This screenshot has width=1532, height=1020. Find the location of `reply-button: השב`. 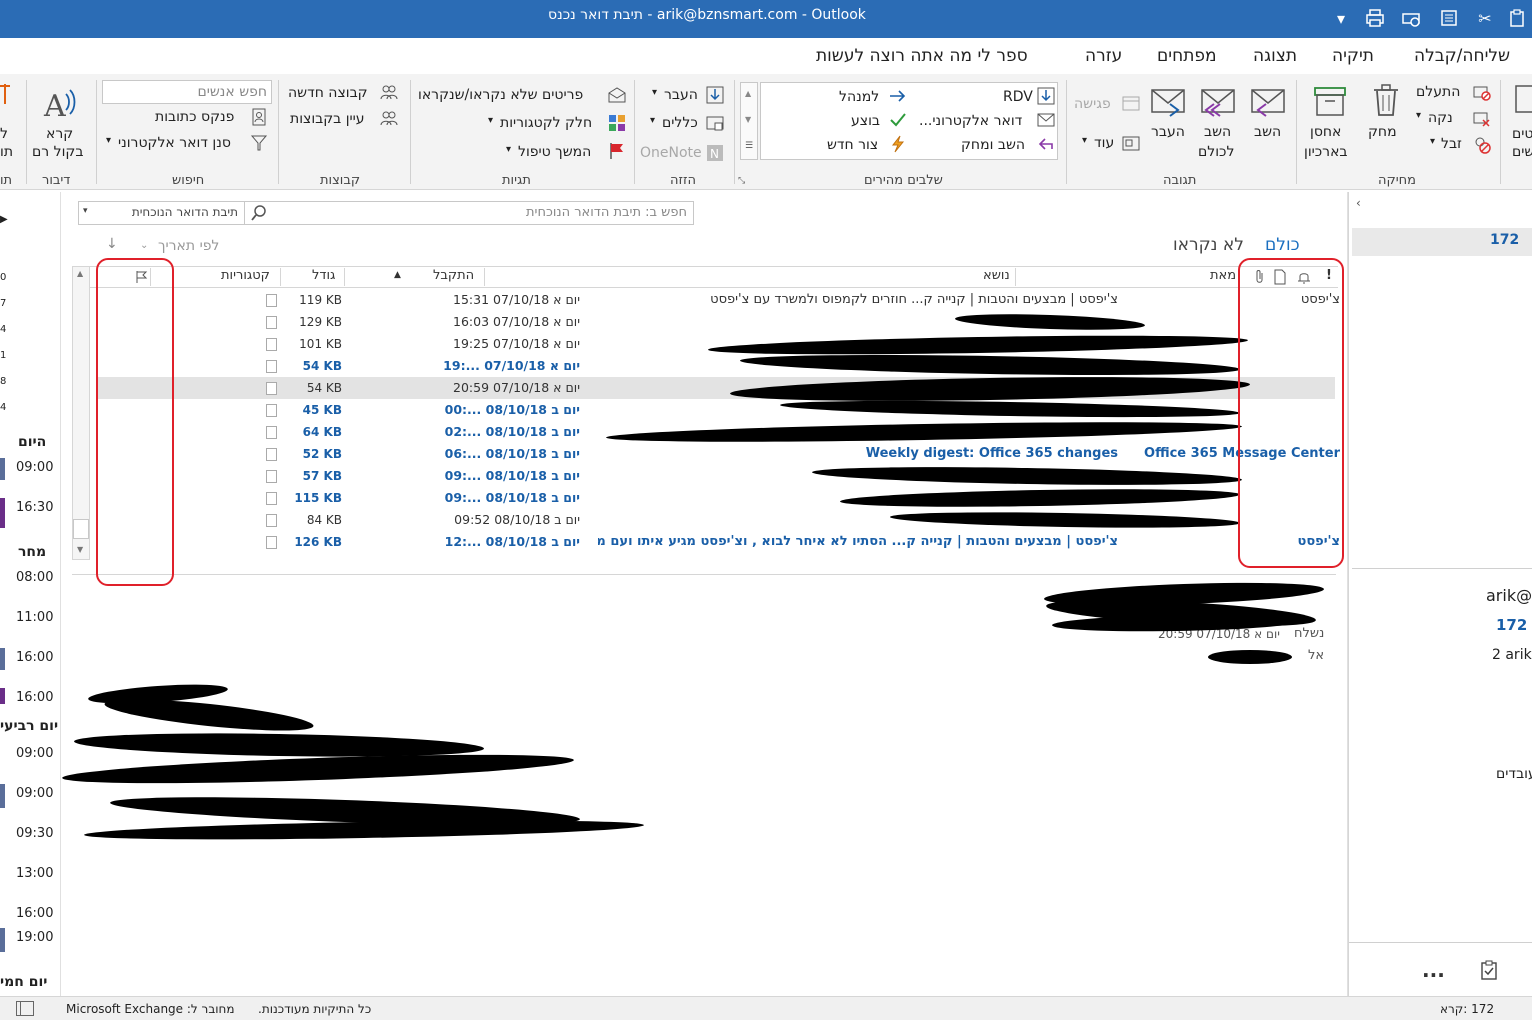

reply-button: השב is located at coordinates (1267, 132).